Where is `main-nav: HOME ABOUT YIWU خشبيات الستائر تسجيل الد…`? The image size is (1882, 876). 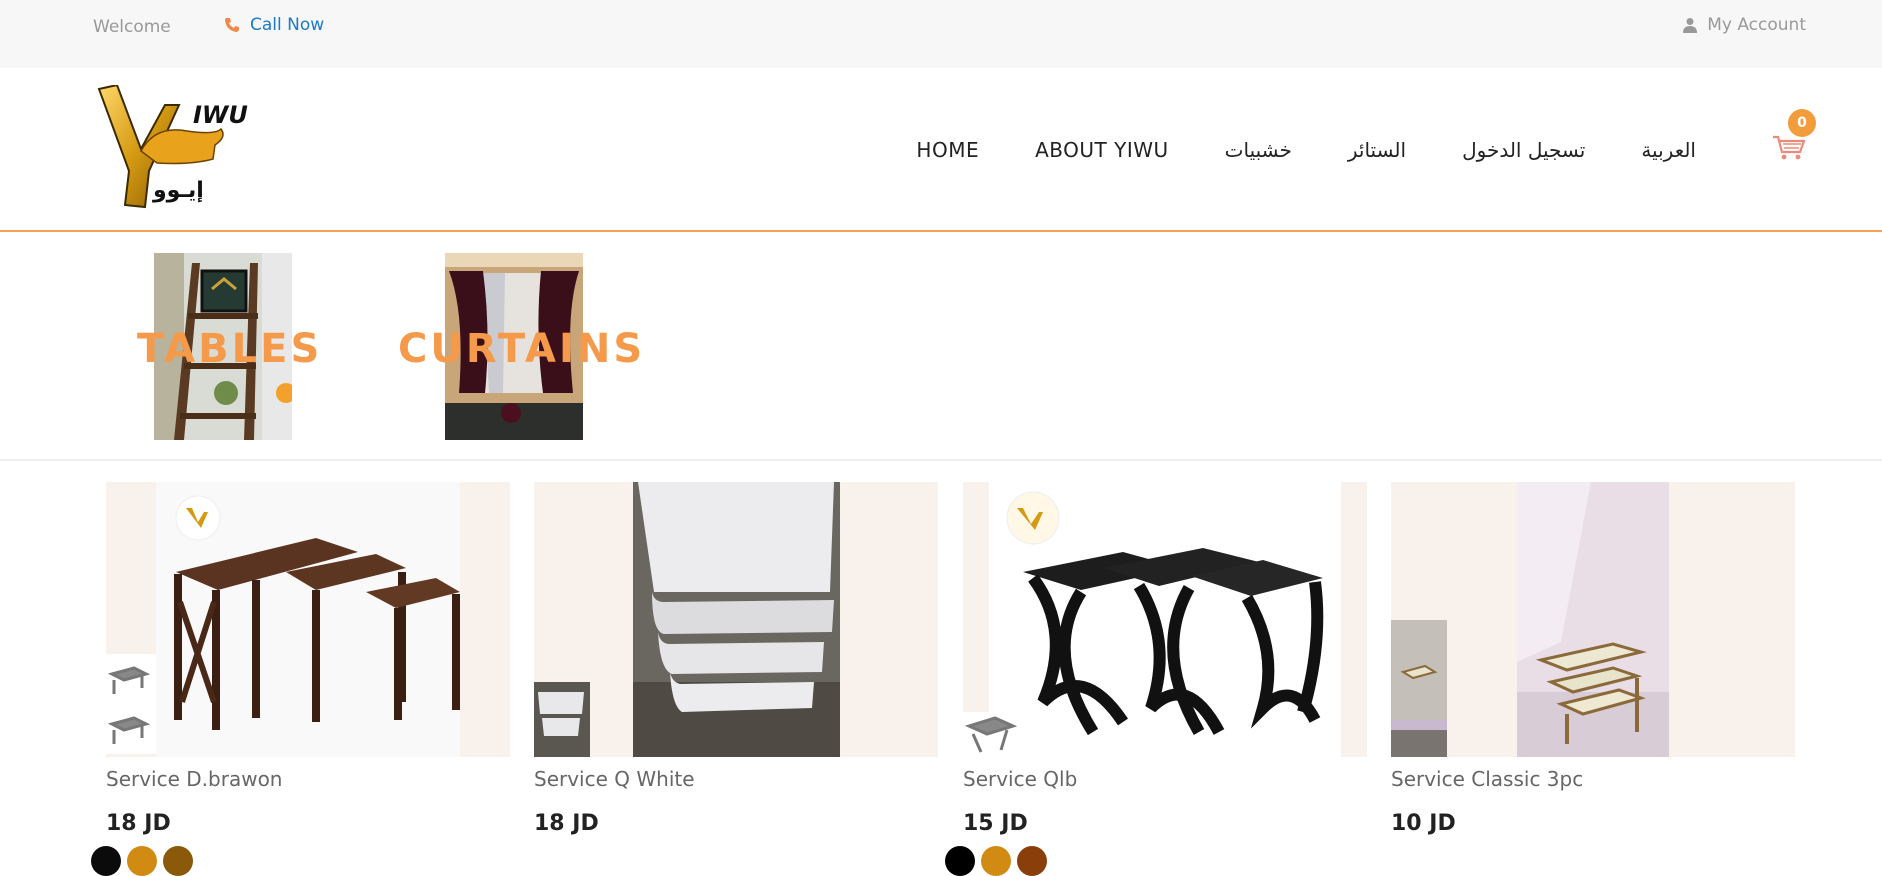
main-nav: HOME ABOUT YIWU خشبيات الستائر تسجيل الد… is located at coordinates (1306, 150).